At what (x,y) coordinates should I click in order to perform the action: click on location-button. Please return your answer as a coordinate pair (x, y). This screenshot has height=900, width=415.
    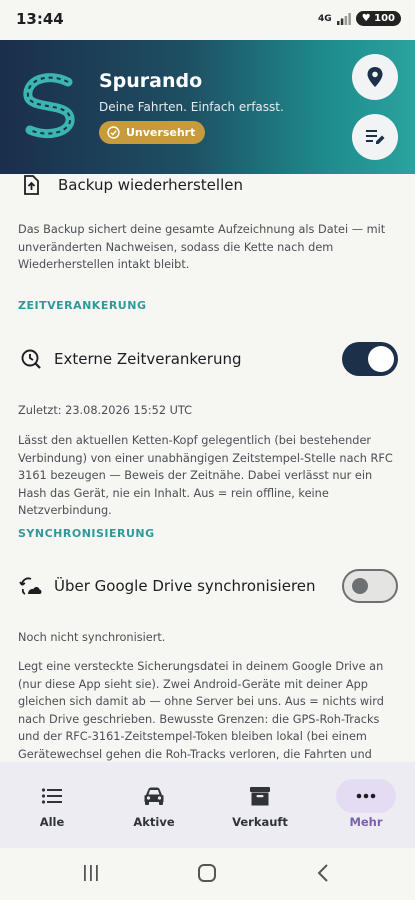
    Looking at the image, I should click on (375, 77).